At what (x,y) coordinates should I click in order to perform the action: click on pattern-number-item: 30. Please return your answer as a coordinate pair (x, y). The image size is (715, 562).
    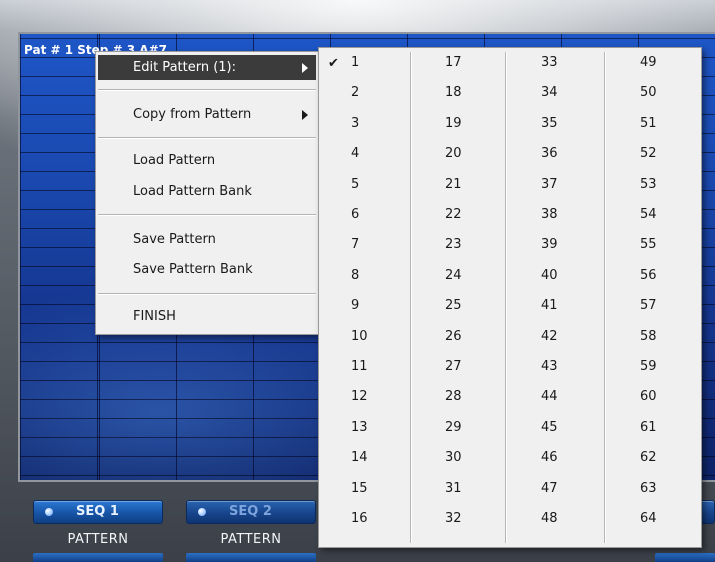
    Looking at the image, I should click on (453, 458).